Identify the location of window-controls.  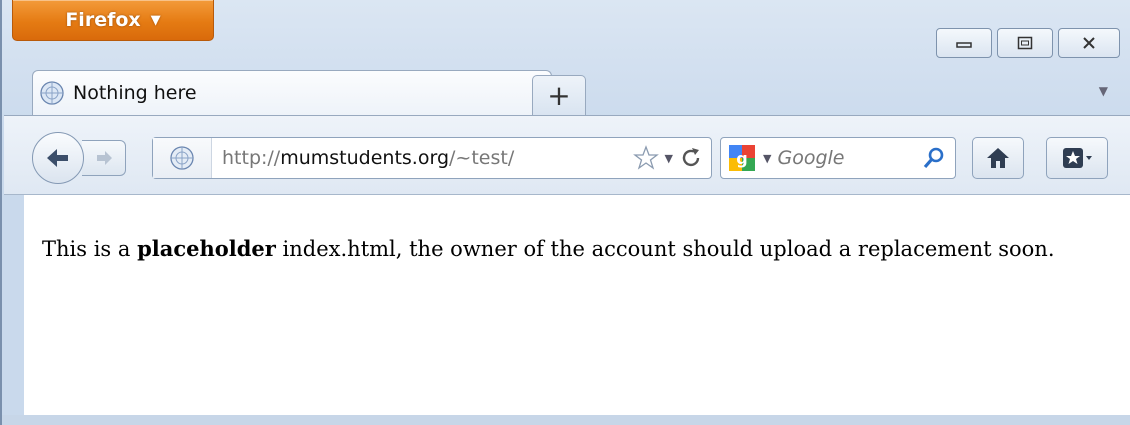
(1028, 43).